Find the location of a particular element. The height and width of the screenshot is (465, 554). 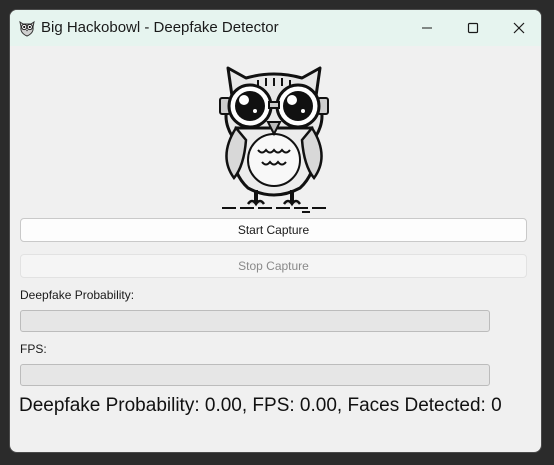

maximize-icon is located at coordinates (473, 28).